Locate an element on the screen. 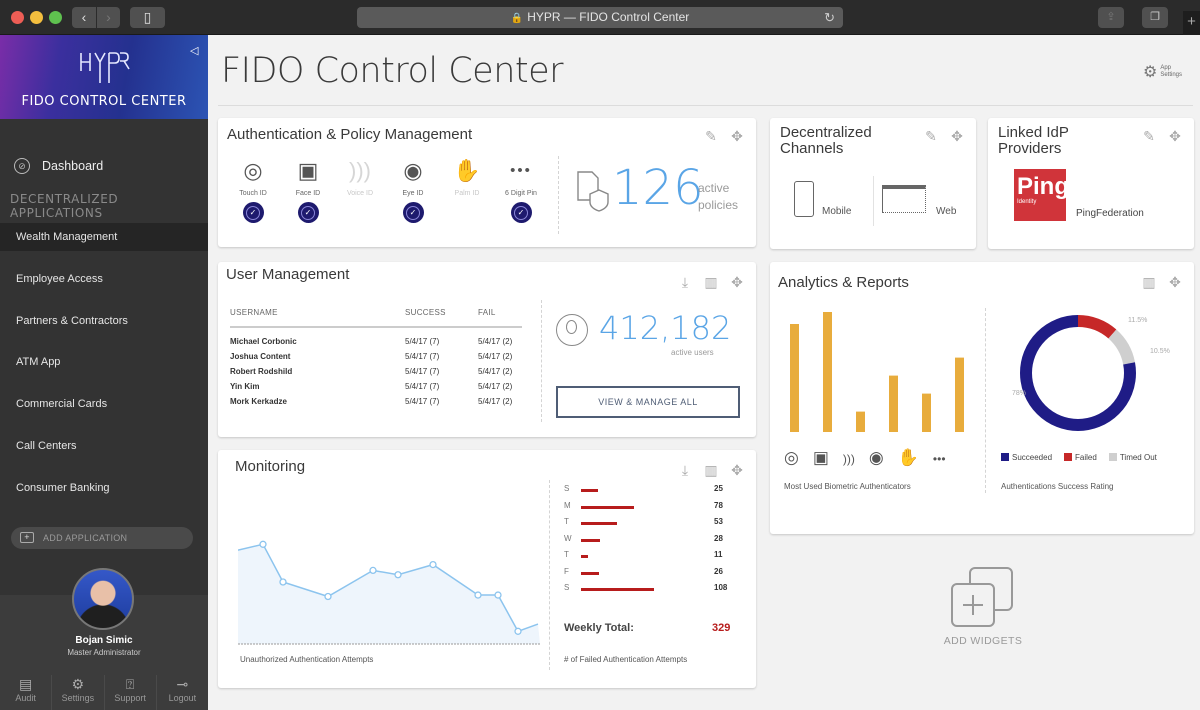 The image size is (1200, 710). tabs-button: ❐ is located at coordinates (1155, 17).